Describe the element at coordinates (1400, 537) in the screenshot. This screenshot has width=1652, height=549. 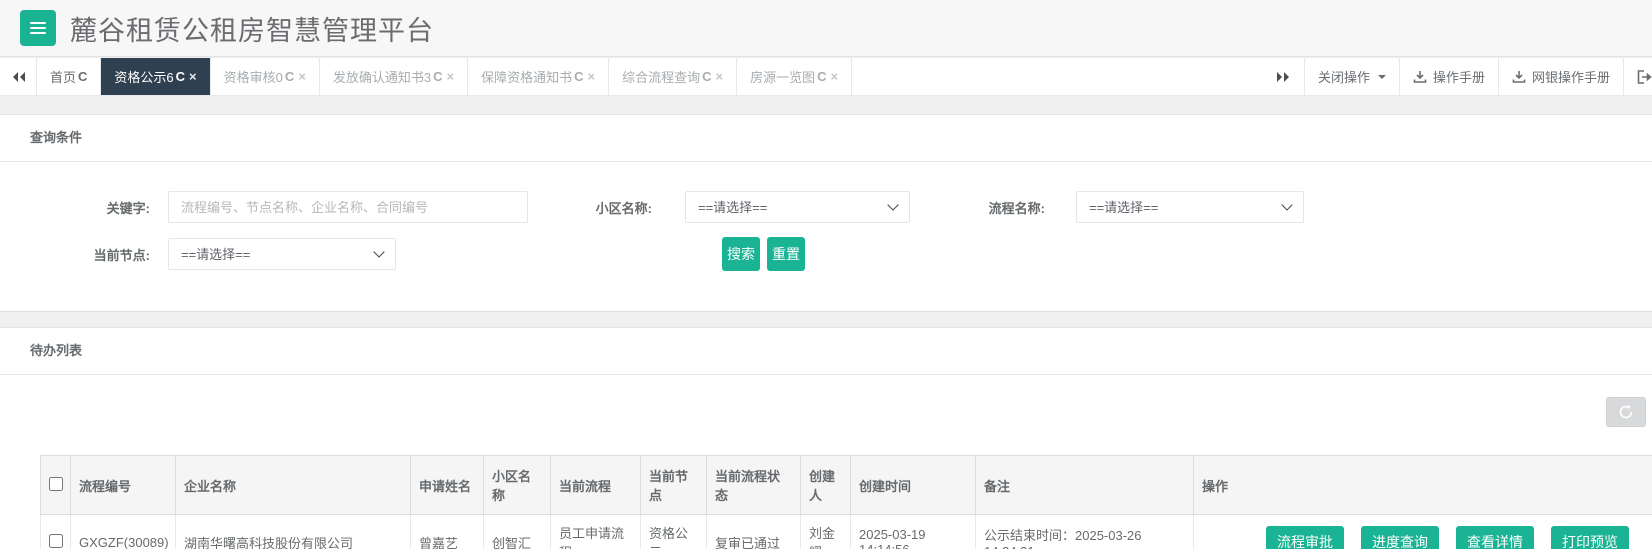
I see `progress-query-button: 进度查询` at that location.